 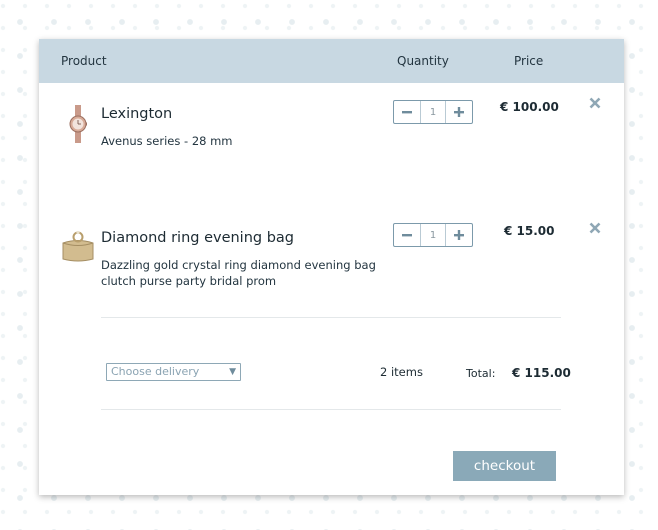 What do you see at coordinates (232, 372) in the screenshot?
I see `dropdown-caret-icon: ▼` at bounding box center [232, 372].